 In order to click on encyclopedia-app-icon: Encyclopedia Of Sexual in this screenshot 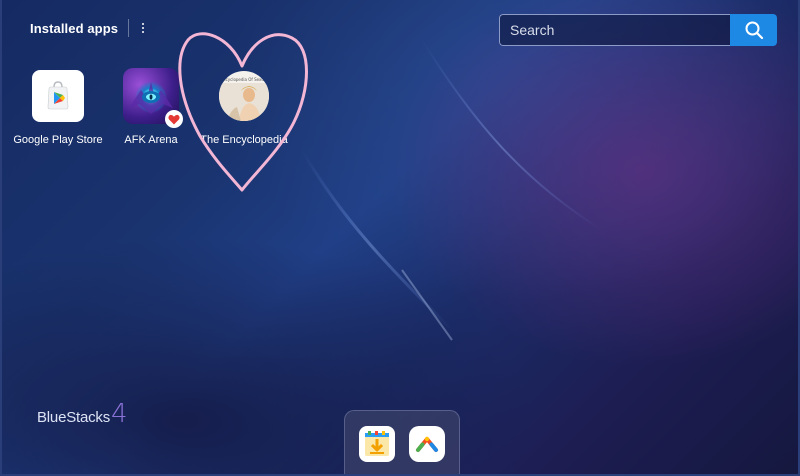, I will do `click(244, 96)`.